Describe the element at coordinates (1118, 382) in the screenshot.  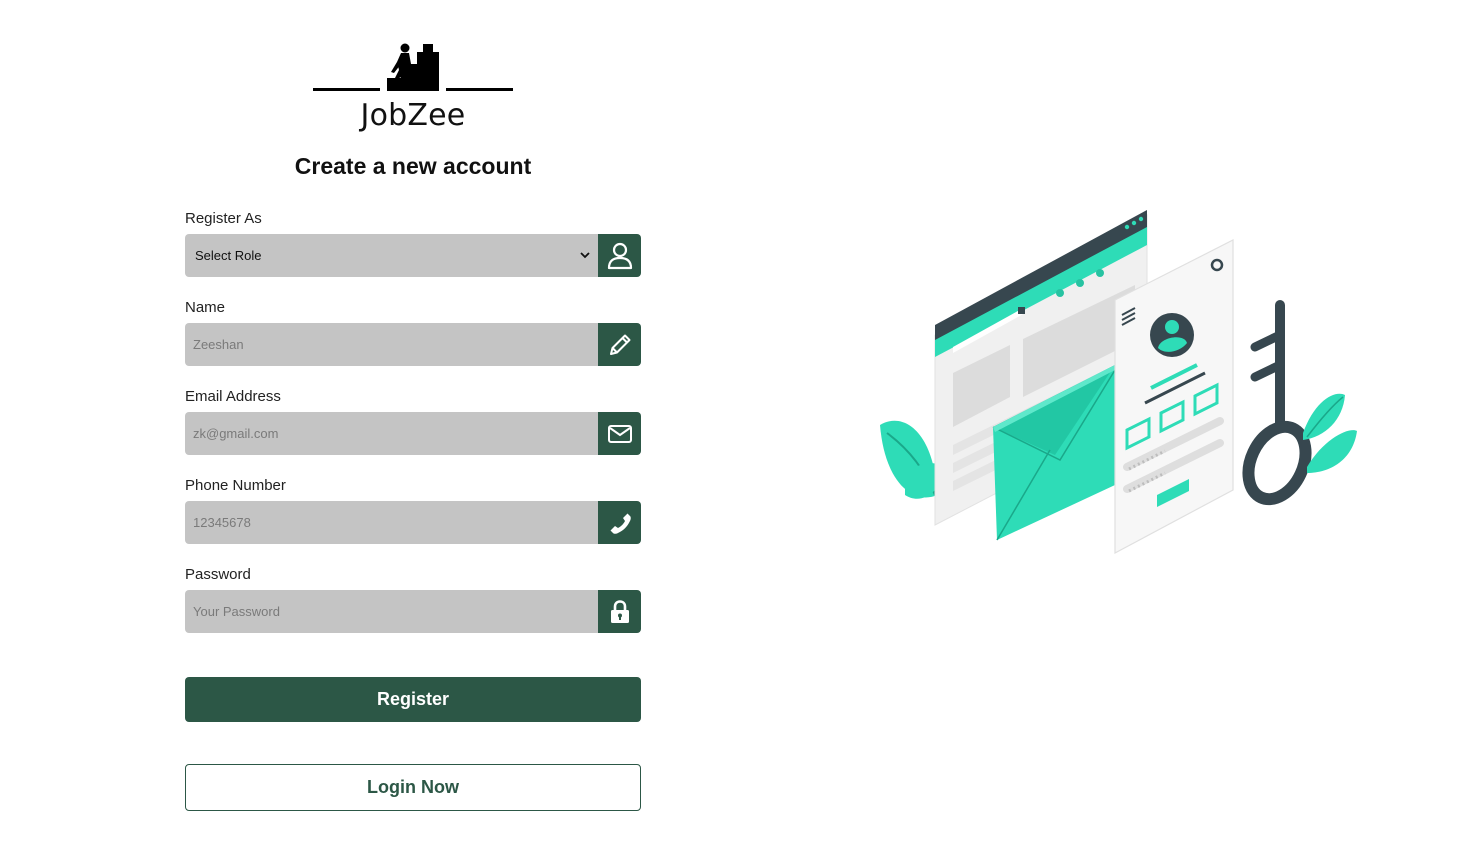
I see `signup-illustration` at that location.